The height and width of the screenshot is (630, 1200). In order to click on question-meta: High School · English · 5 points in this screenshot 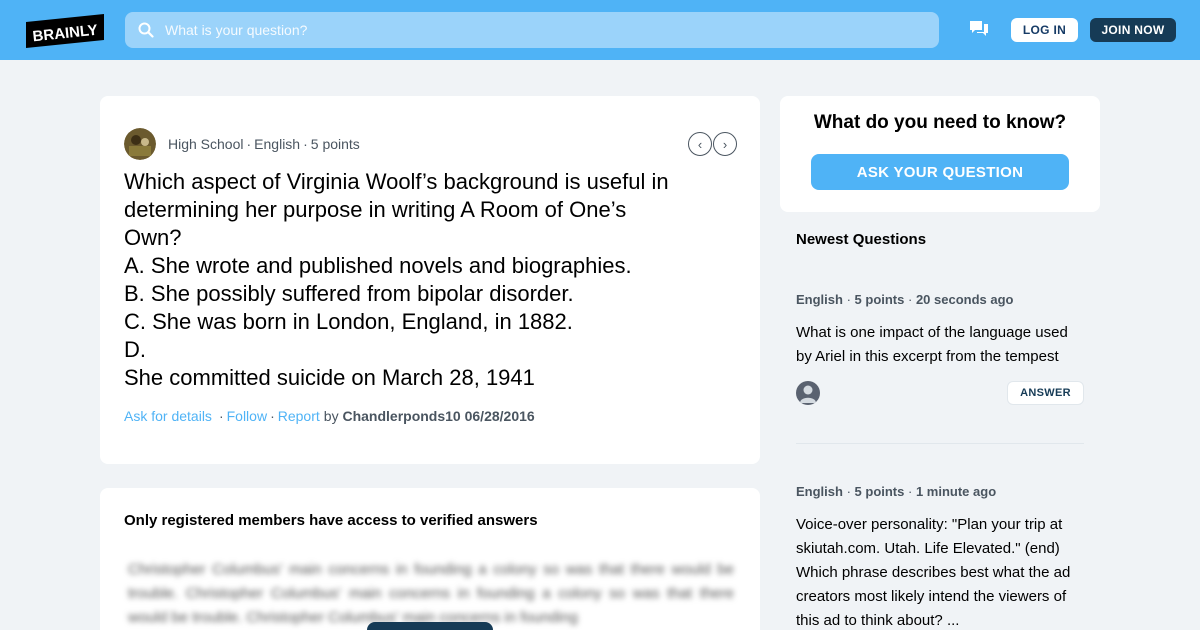, I will do `click(264, 144)`.